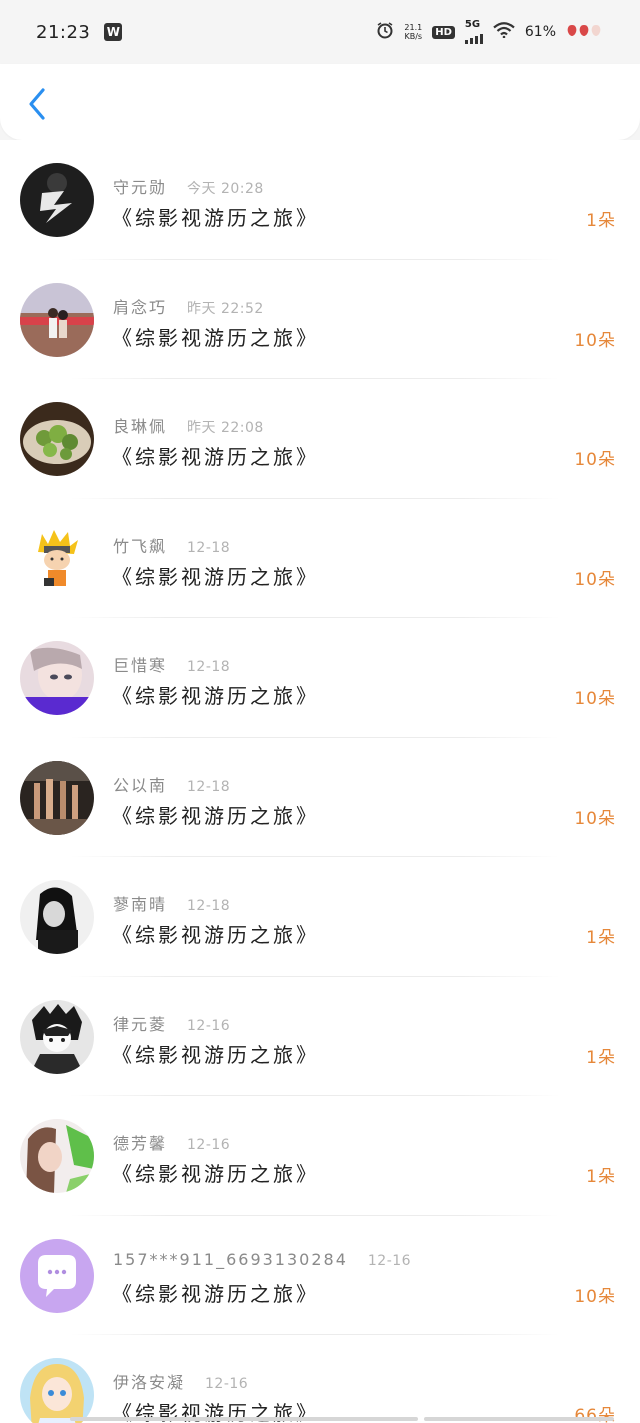 The width and height of the screenshot is (640, 1423). Describe the element at coordinates (540, 32) in the screenshot. I see `battery-level: 61%` at that location.